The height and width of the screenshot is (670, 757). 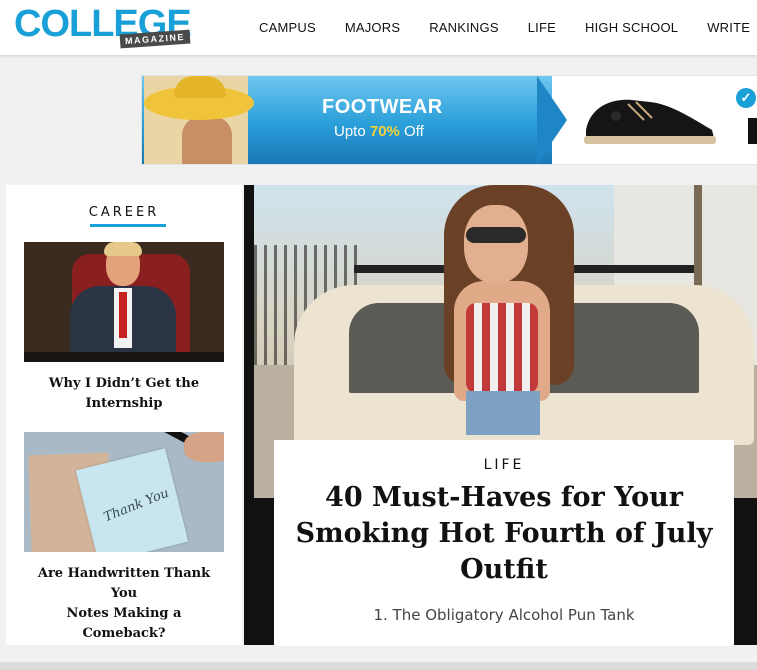 What do you see at coordinates (104, 27) in the screenshot?
I see `site-logo: COLLEGE MAGAZINE` at bounding box center [104, 27].